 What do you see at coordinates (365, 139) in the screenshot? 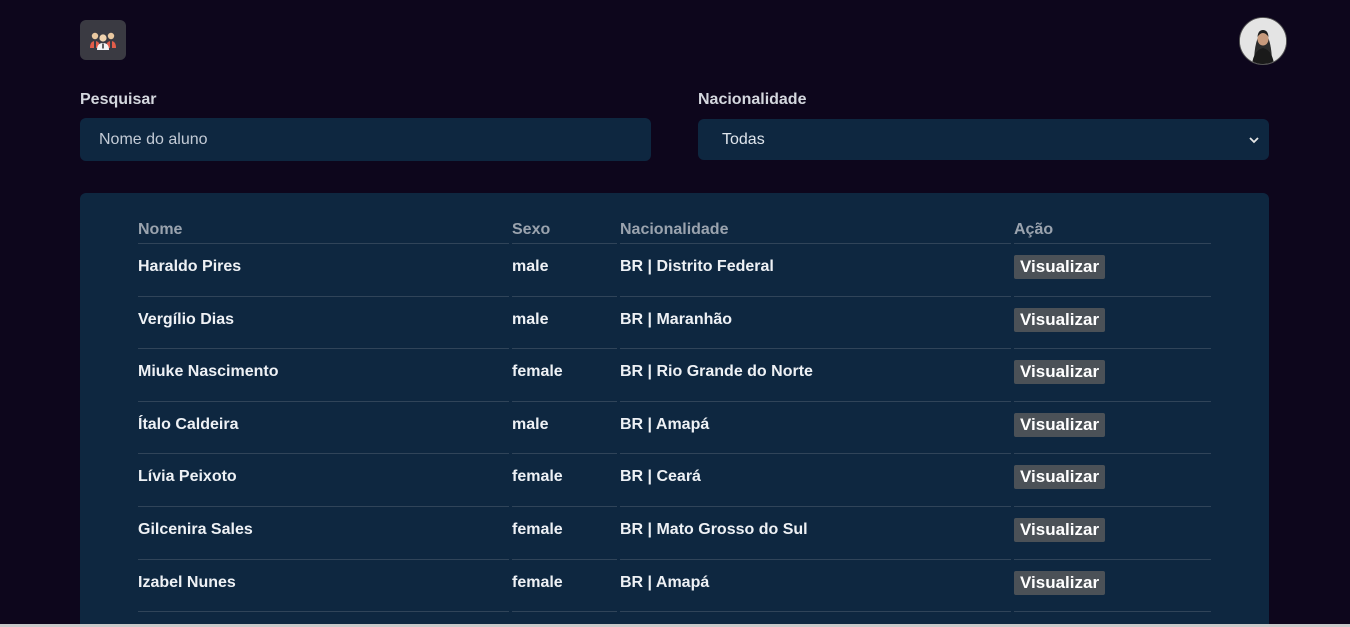
I see `search-input` at bounding box center [365, 139].